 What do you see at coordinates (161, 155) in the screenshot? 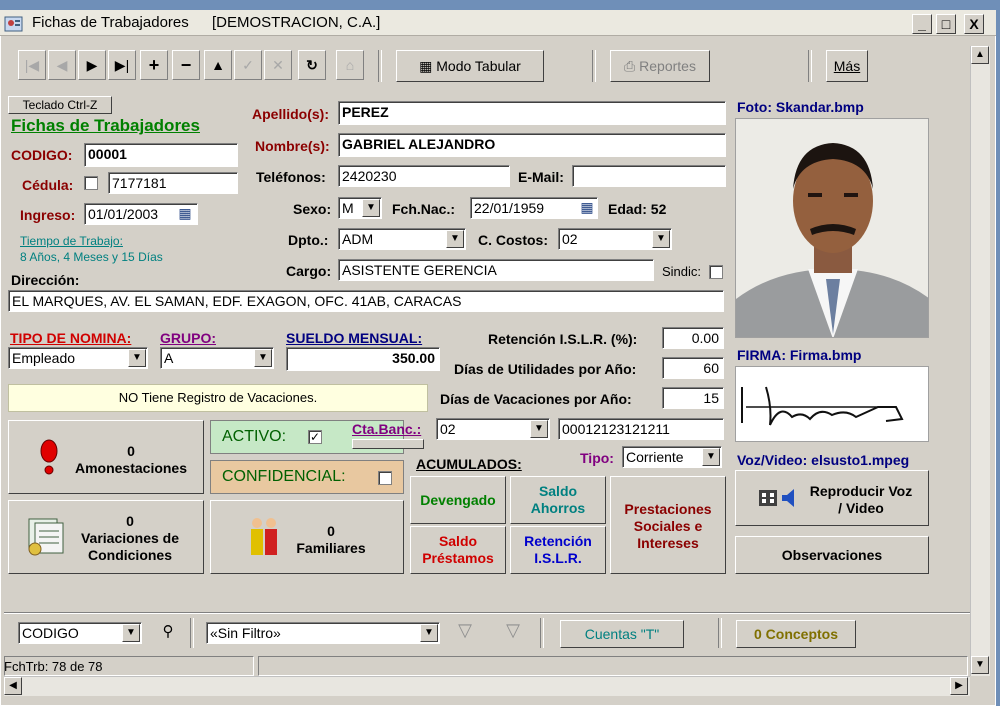
I see `codigo-field: 00001` at bounding box center [161, 155].